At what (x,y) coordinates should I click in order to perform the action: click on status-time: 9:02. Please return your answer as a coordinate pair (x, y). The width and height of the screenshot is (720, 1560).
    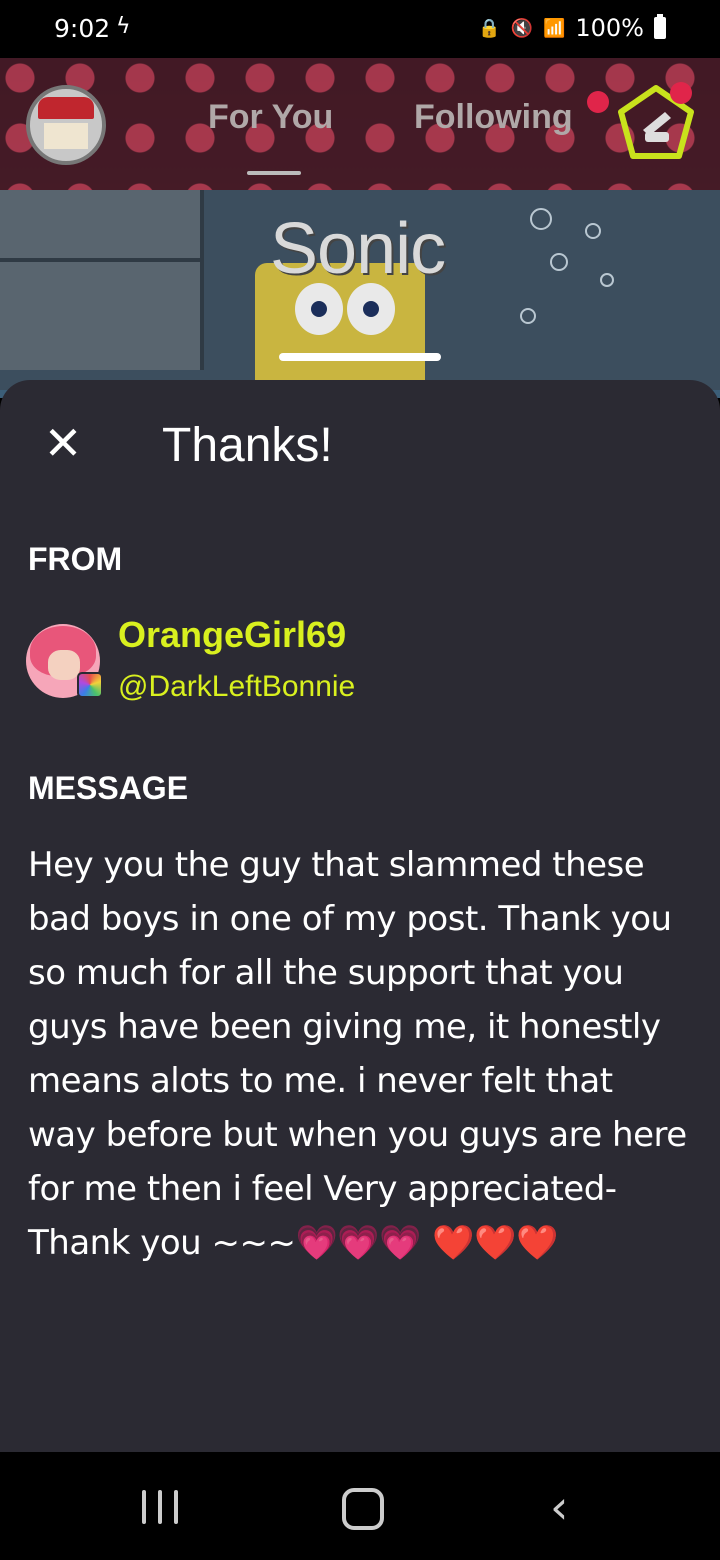
    Looking at the image, I should click on (82, 28).